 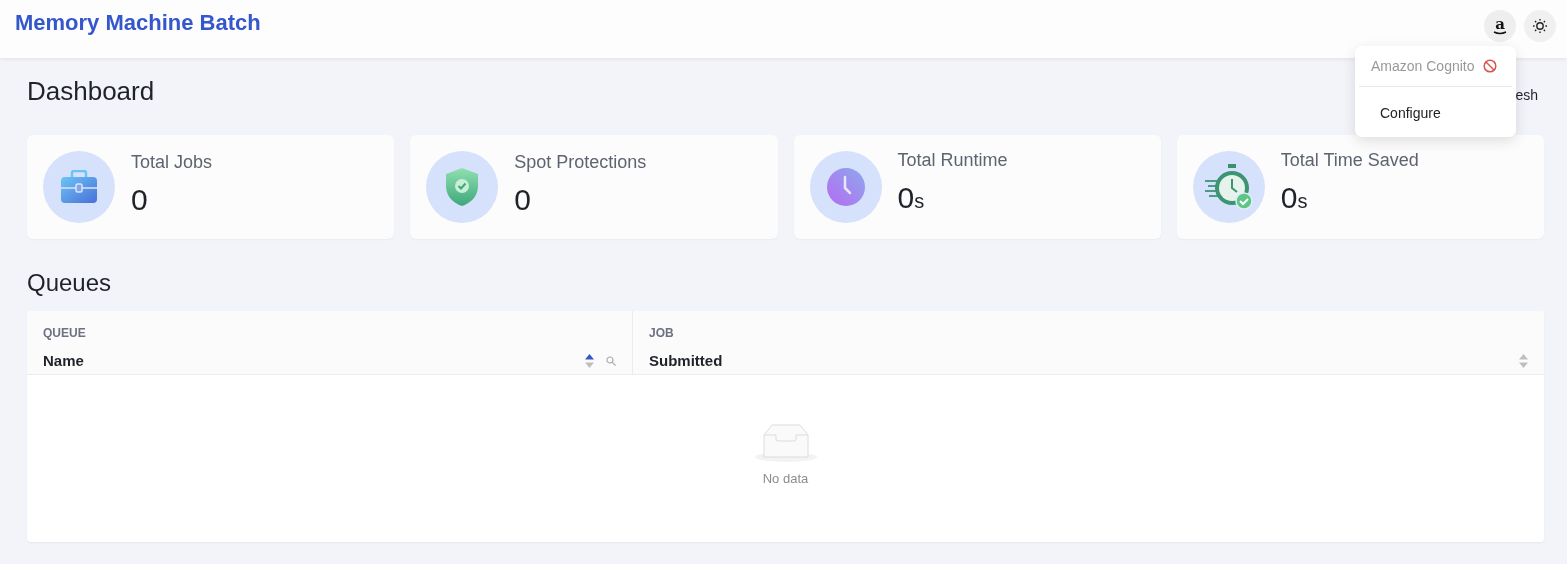 What do you see at coordinates (462, 187) in the screenshot?
I see `shield-check-icon` at bounding box center [462, 187].